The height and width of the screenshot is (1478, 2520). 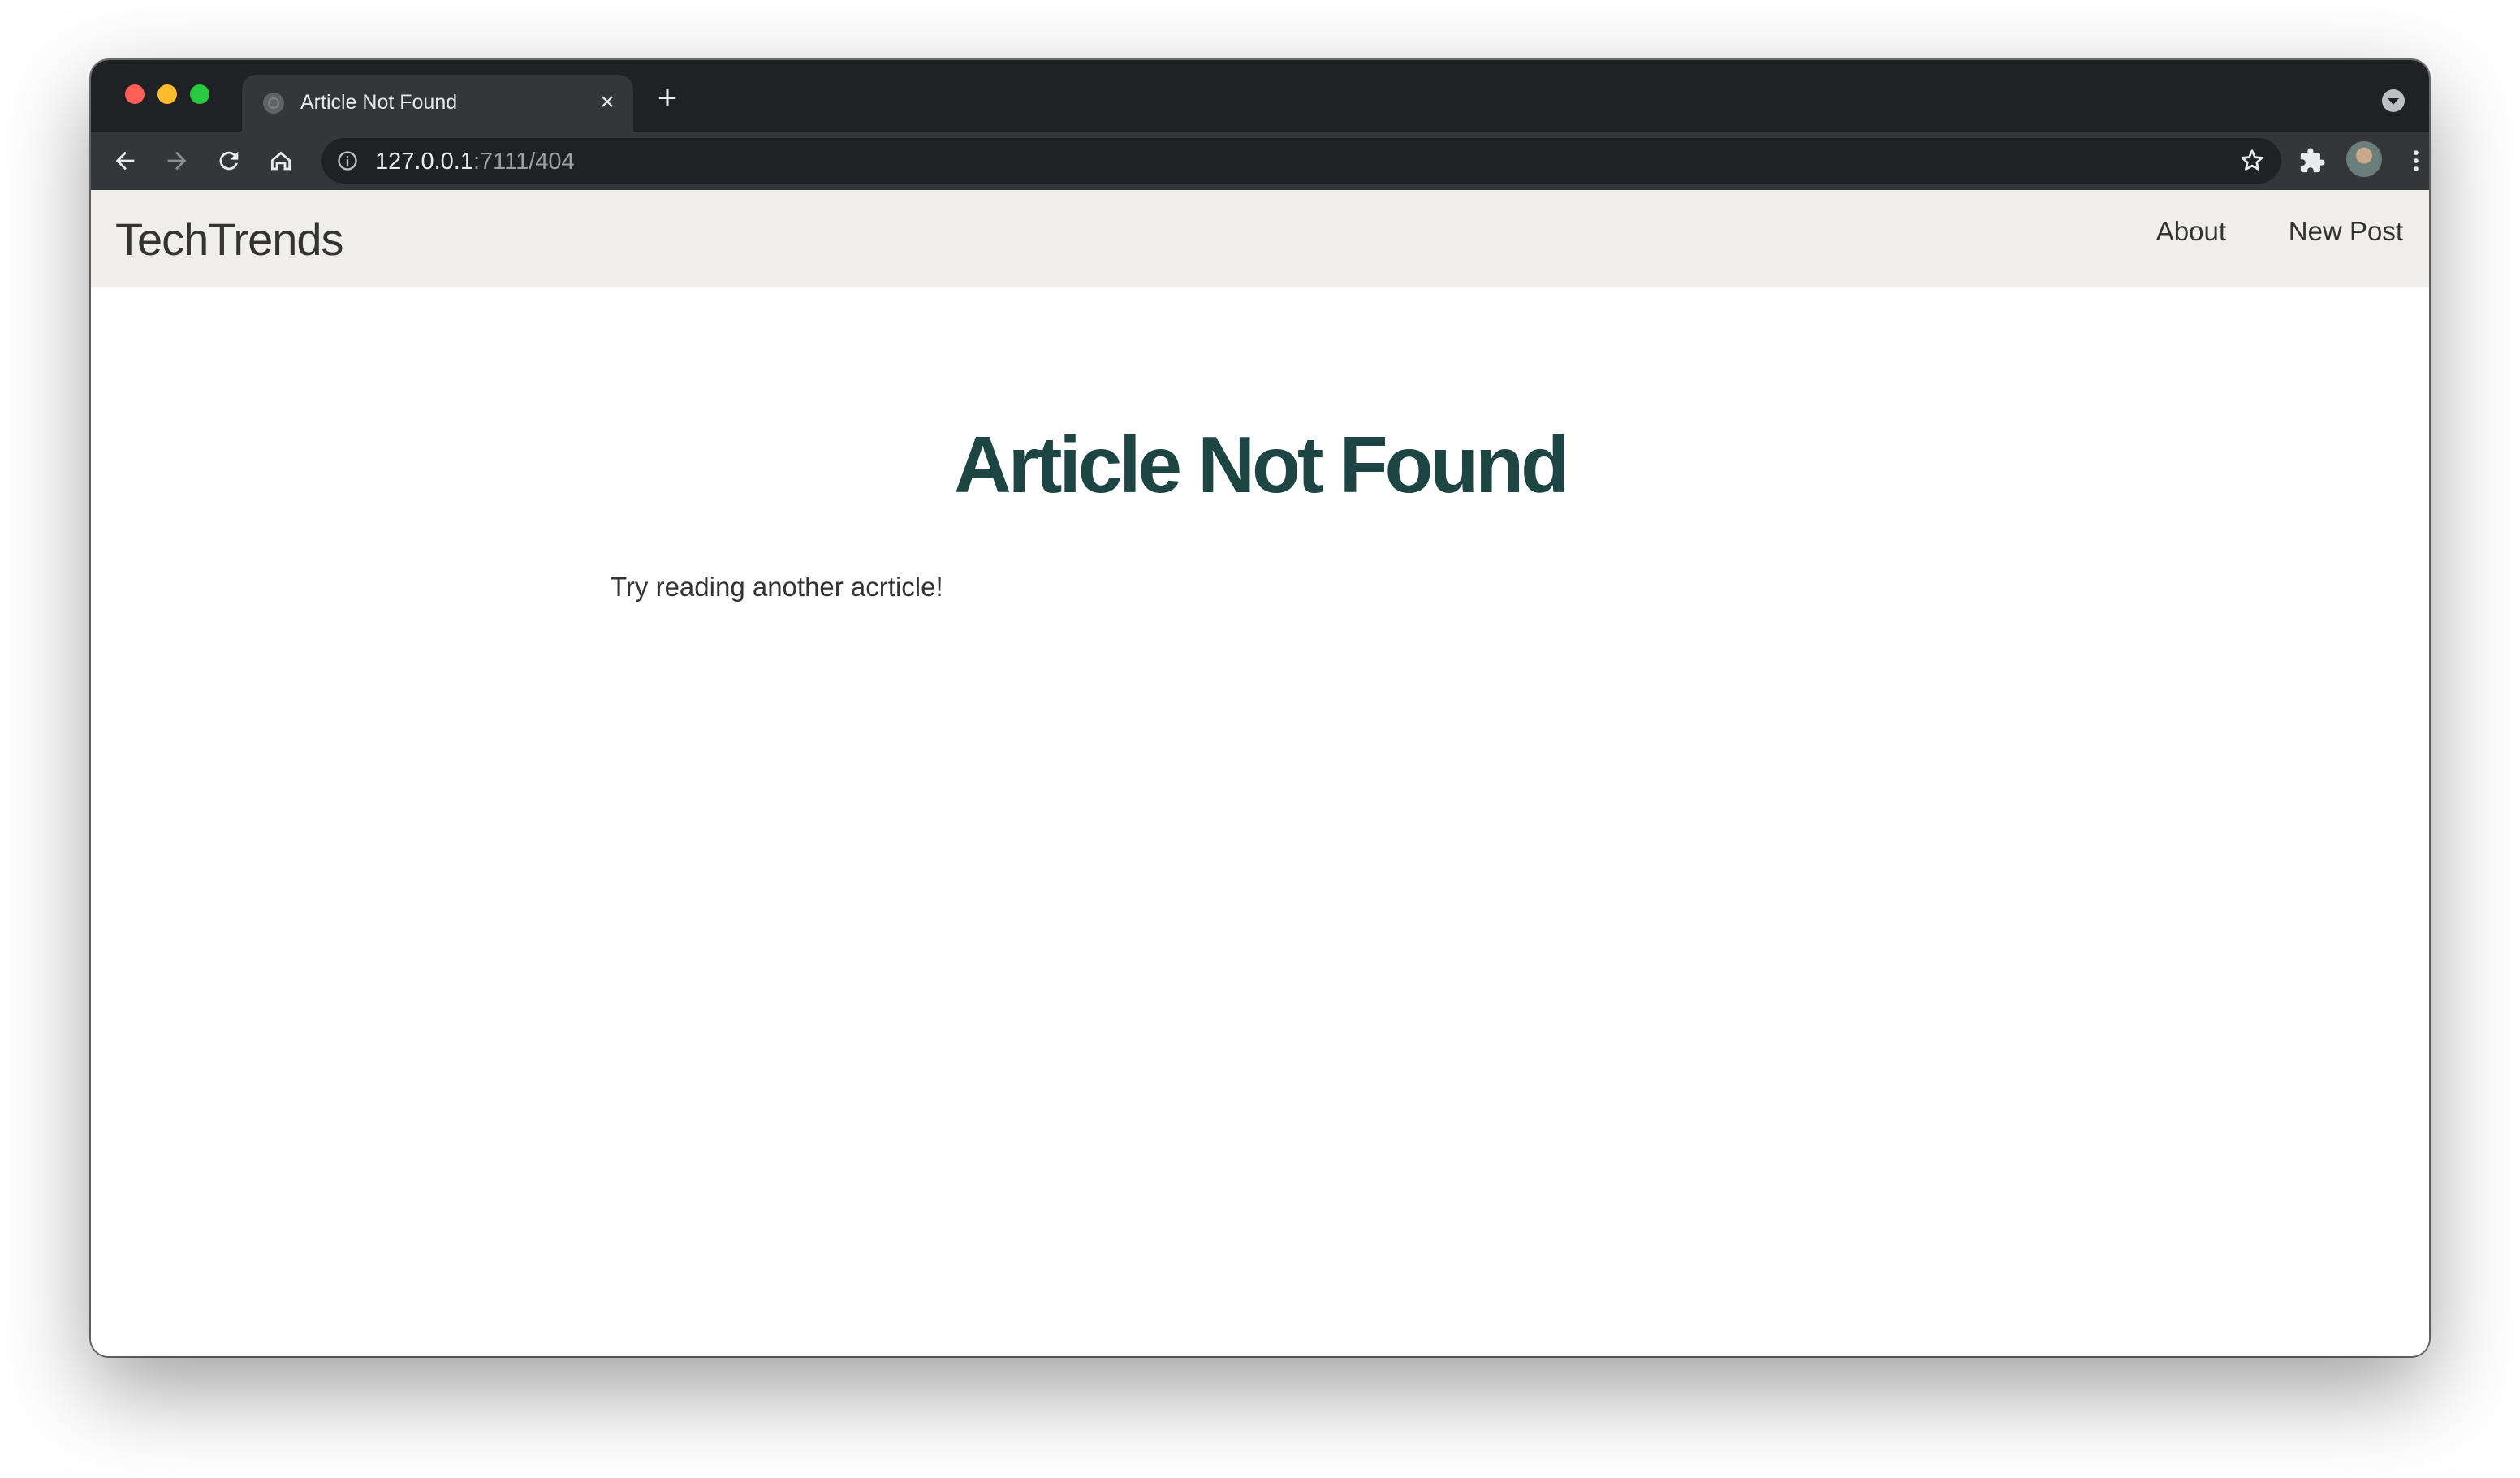 What do you see at coordinates (167, 94) in the screenshot?
I see `minimize-window-button` at bounding box center [167, 94].